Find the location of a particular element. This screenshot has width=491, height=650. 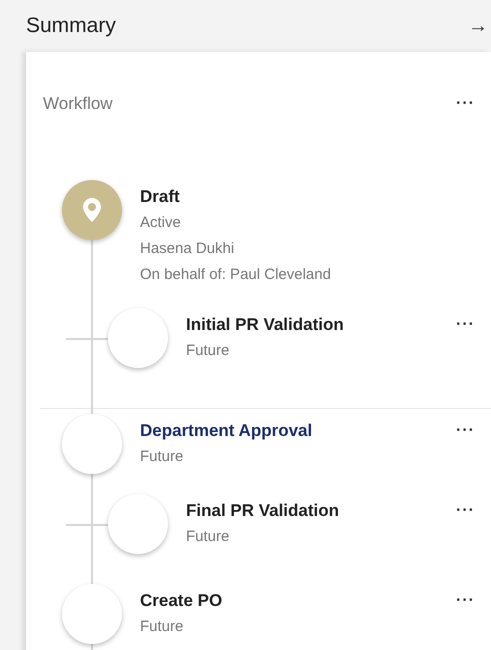

collapse-arrow-button: → is located at coordinates (478, 26).